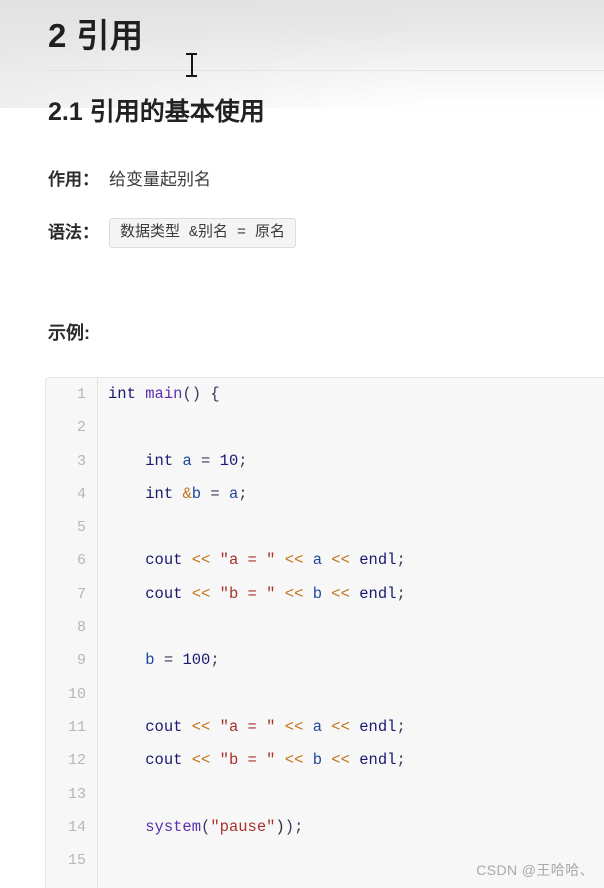  Describe the element at coordinates (76, 761) in the screenshot. I see `code-line-number: 12` at that location.